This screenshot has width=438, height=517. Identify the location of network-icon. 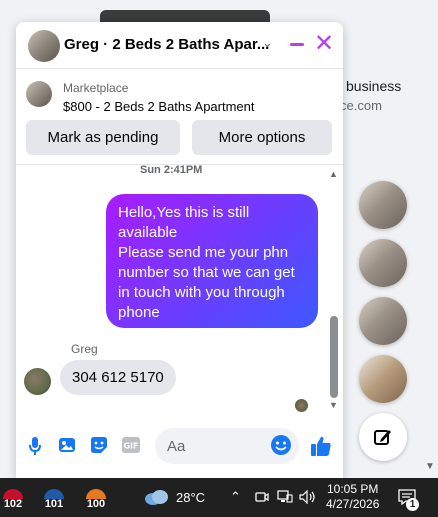
(285, 497).